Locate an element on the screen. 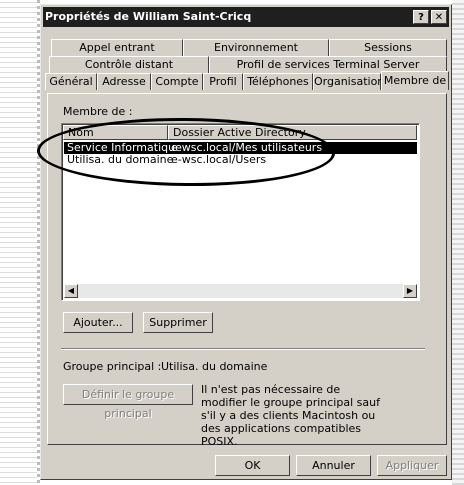 The image size is (464, 485). primary-group-label: Groupe principal : is located at coordinates (112, 366).